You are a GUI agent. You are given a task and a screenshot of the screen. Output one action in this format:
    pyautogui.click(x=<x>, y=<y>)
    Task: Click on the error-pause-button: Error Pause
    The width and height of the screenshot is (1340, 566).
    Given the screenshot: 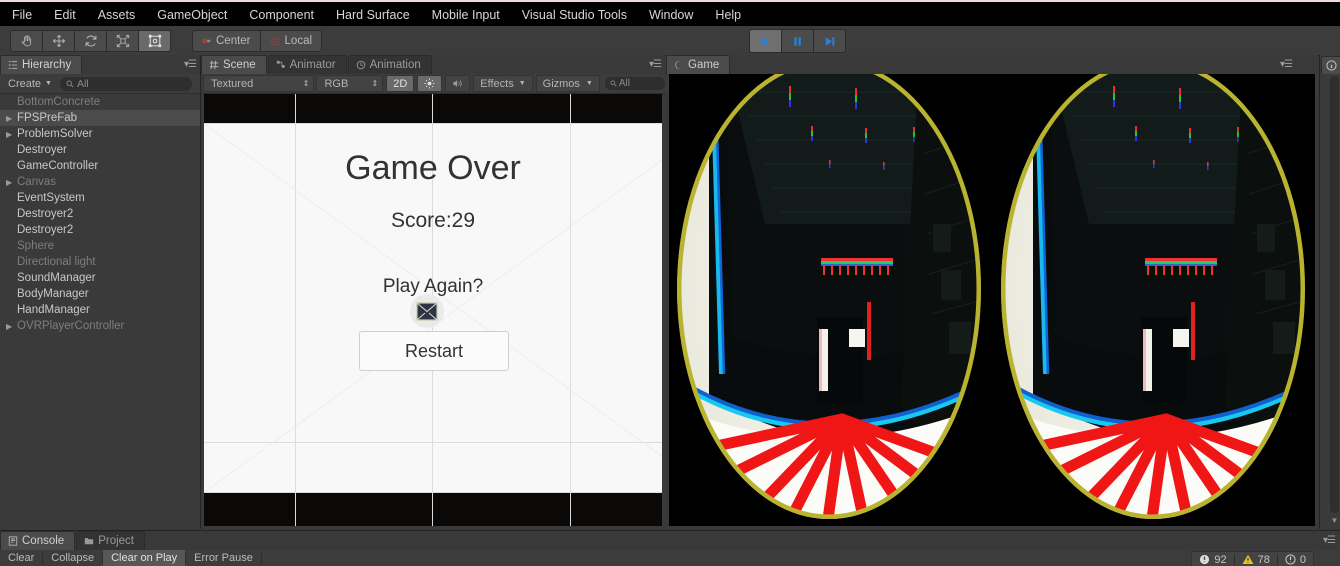 What is the action you would take?
    pyautogui.click(x=223, y=558)
    